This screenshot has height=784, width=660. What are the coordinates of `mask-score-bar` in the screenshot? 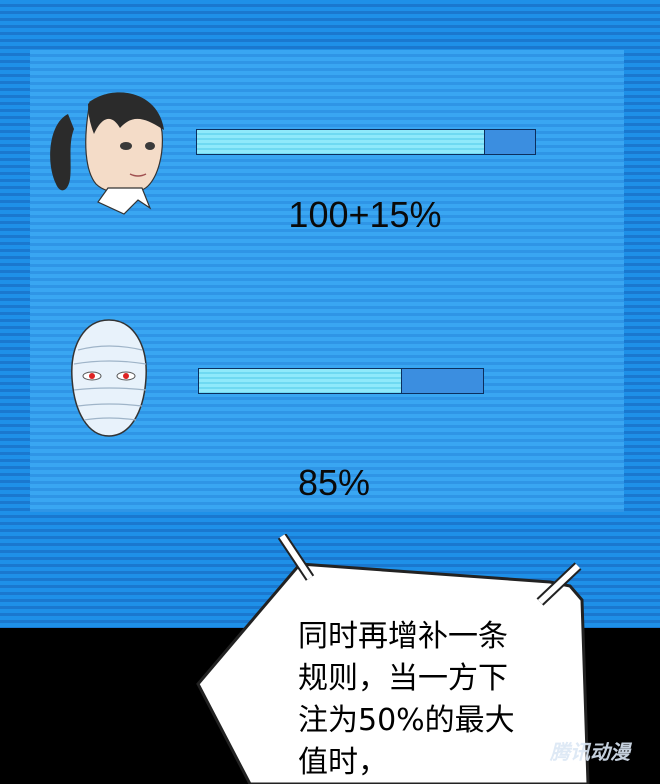 It's located at (341, 381).